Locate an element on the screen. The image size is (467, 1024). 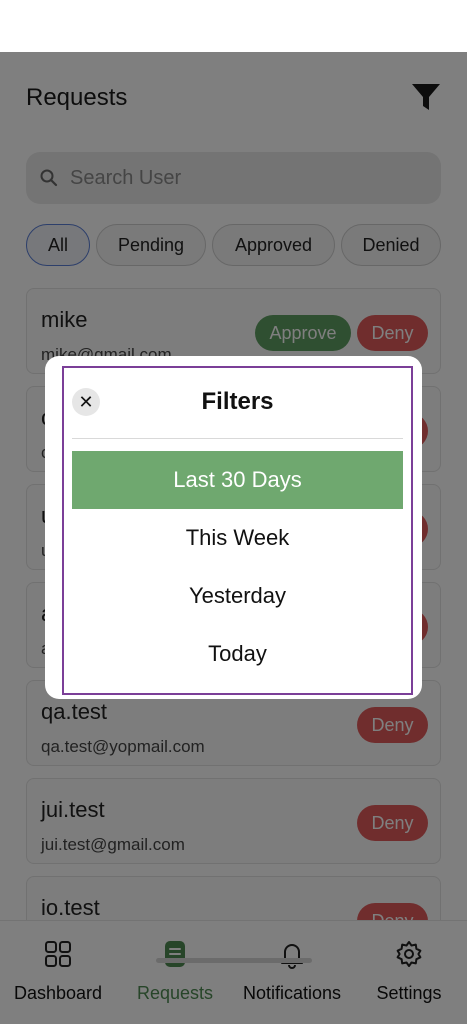
close-icon: ✕ is located at coordinates (86, 401).